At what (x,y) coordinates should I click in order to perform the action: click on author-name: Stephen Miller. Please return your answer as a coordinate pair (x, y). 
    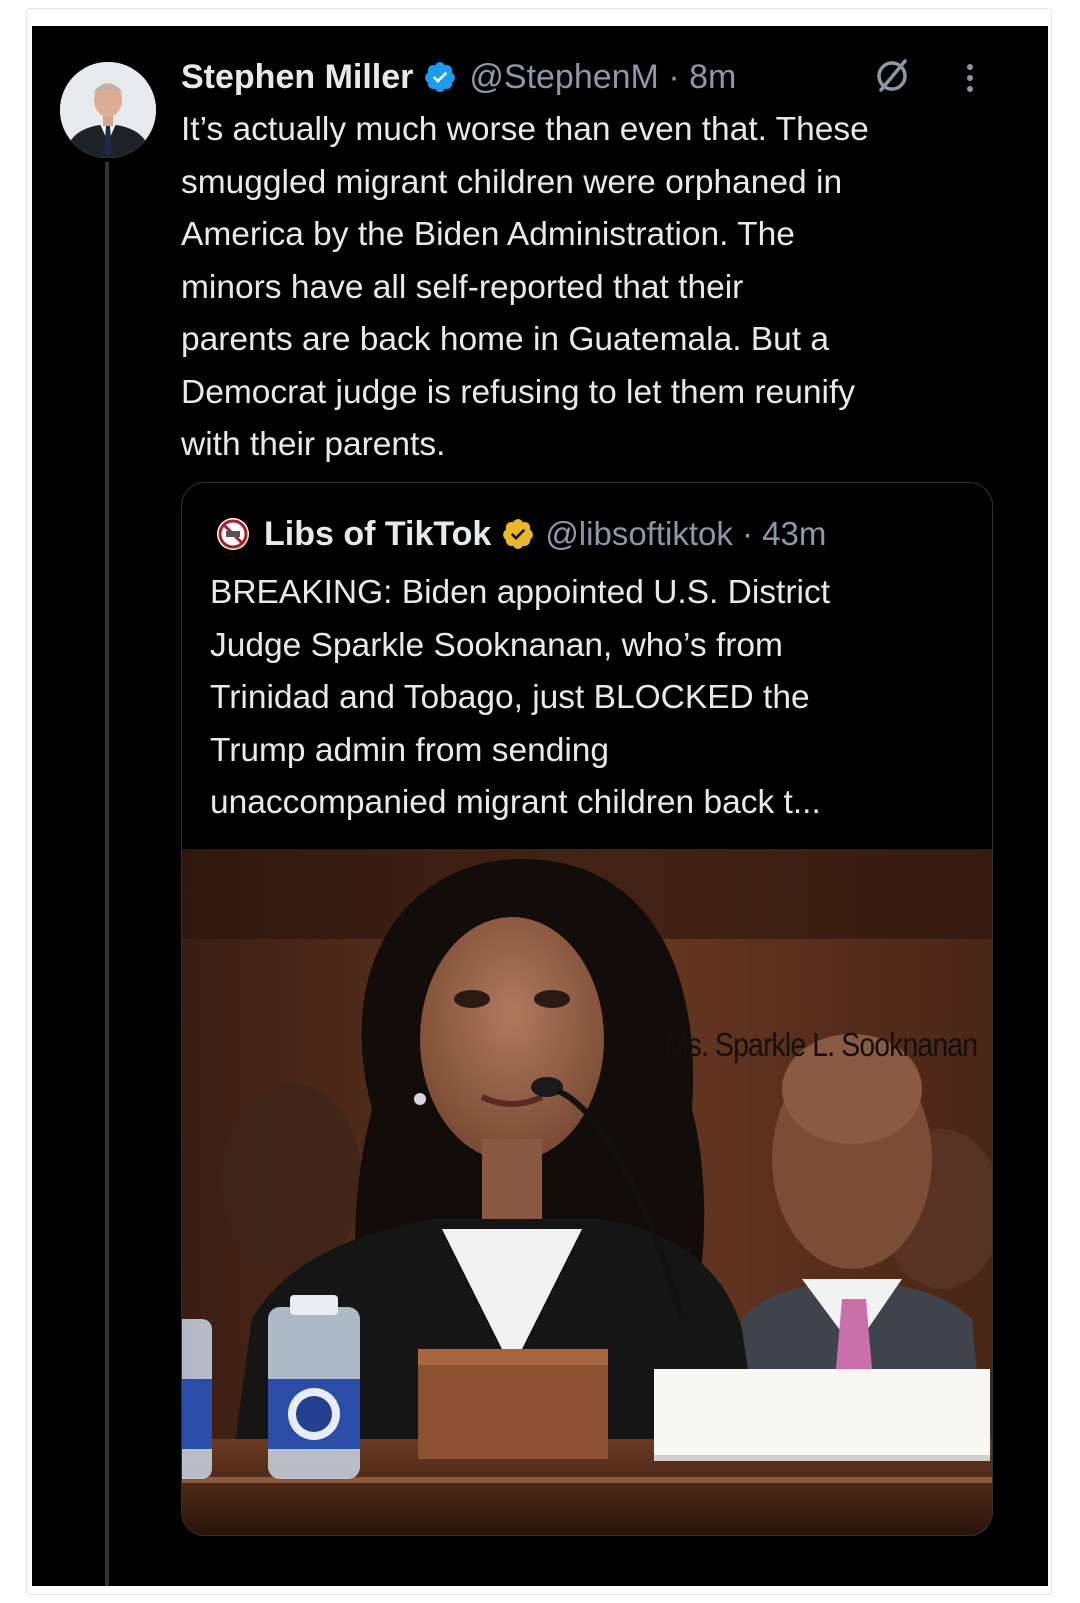
    Looking at the image, I should click on (297, 77).